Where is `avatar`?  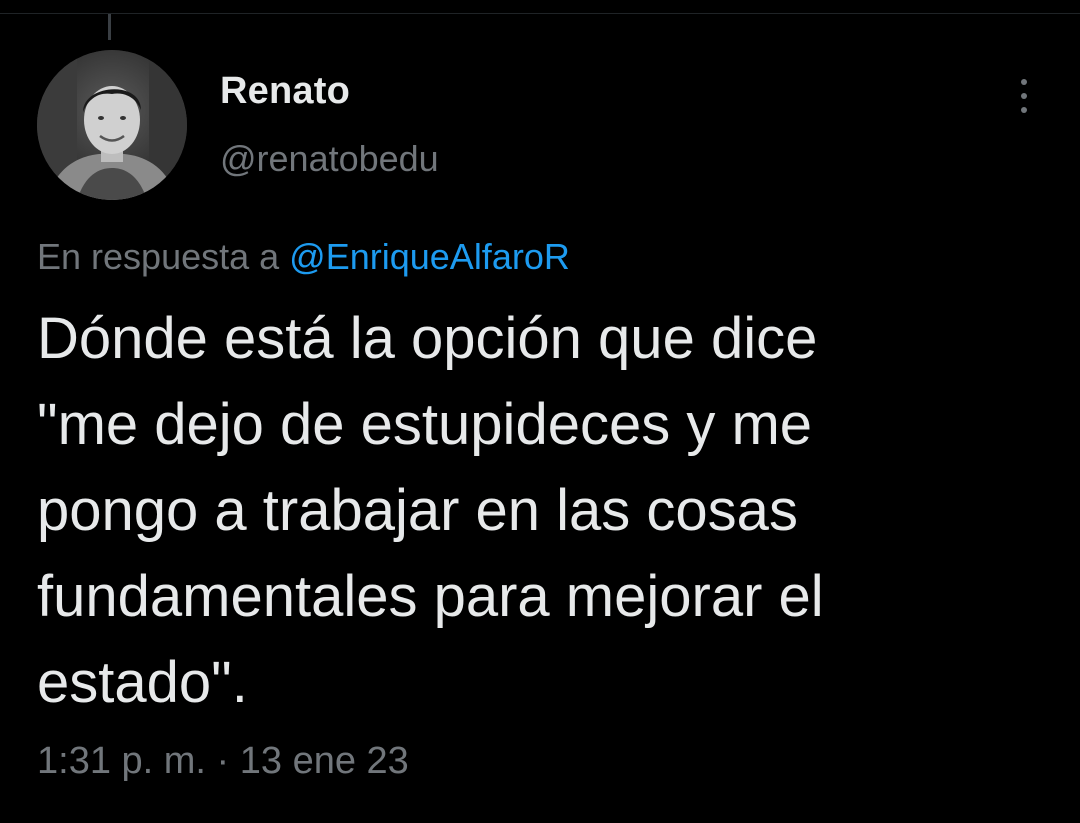
avatar is located at coordinates (112, 125).